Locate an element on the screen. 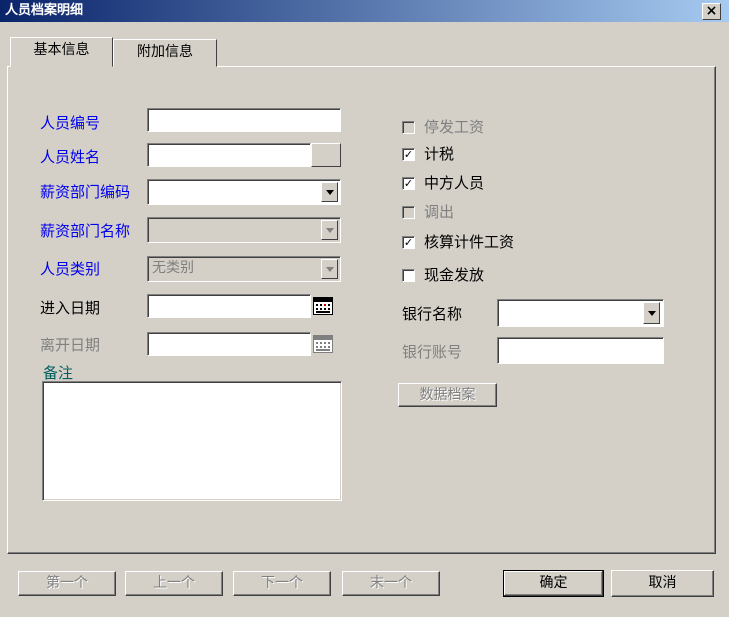 This screenshot has height=617, width=729. piece-wage-checkbox: ✓ is located at coordinates (408, 242).